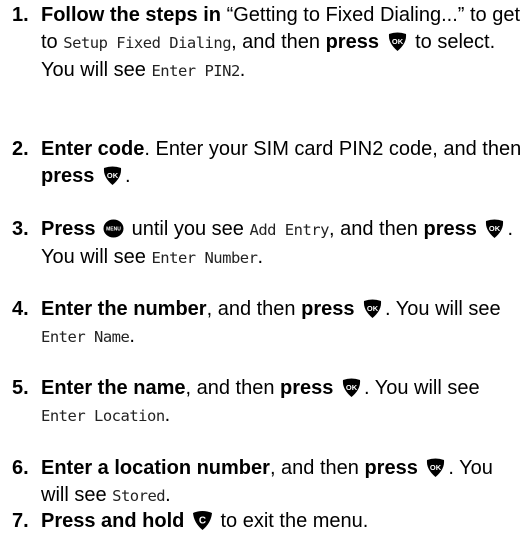 The height and width of the screenshot is (539, 532). What do you see at coordinates (20, 521) in the screenshot?
I see `step-number: 7.` at bounding box center [20, 521].